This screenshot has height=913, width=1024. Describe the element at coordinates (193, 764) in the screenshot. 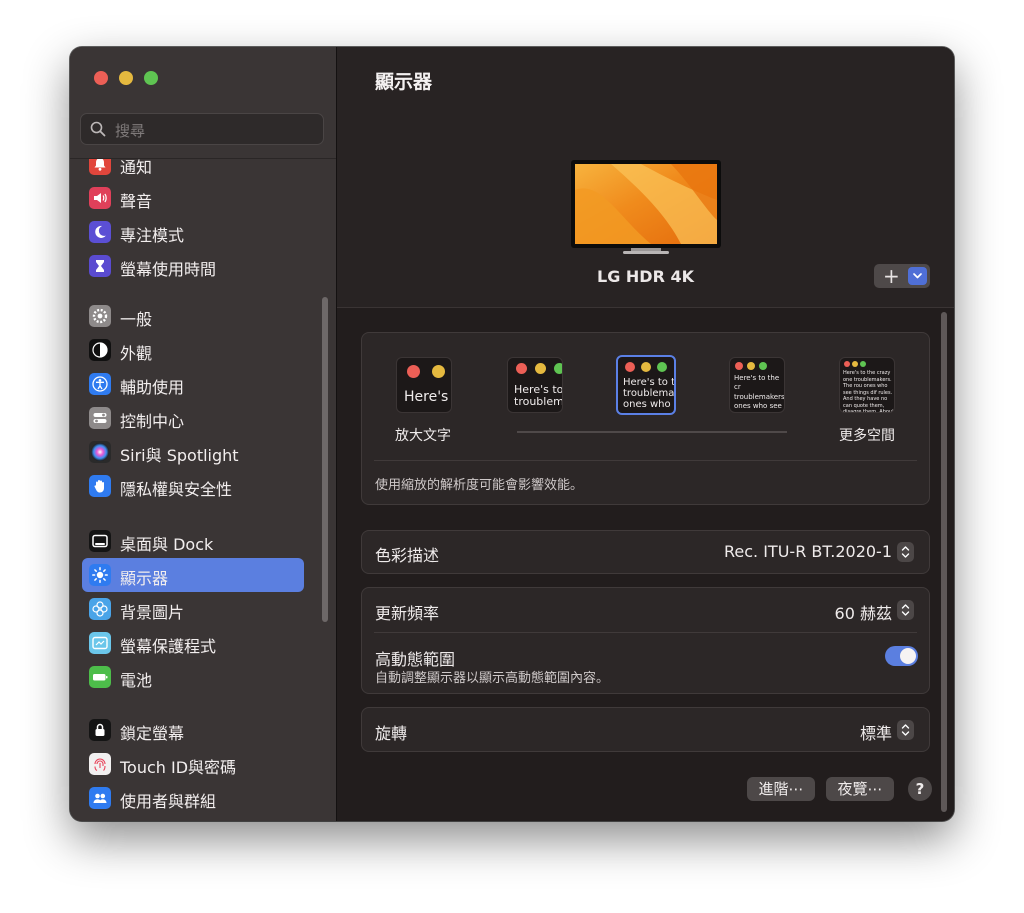

I see `sidebar-item-touch-id: Touch ID與密碼` at that location.